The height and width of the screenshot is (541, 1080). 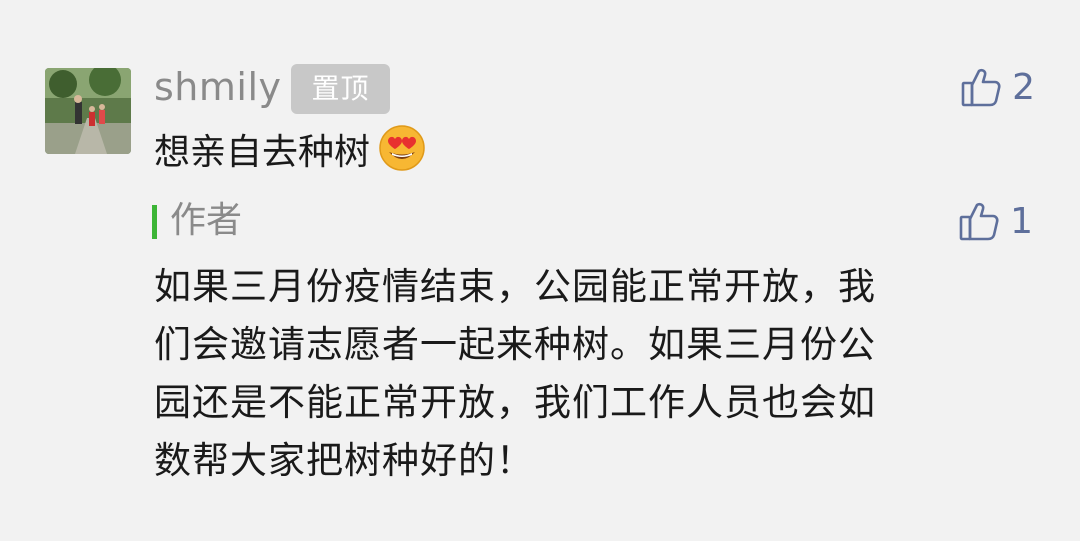 What do you see at coordinates (262, 152) in the screenshot?
I see `comment-text: 想亲自去种树` at bounding box center [262, 152].